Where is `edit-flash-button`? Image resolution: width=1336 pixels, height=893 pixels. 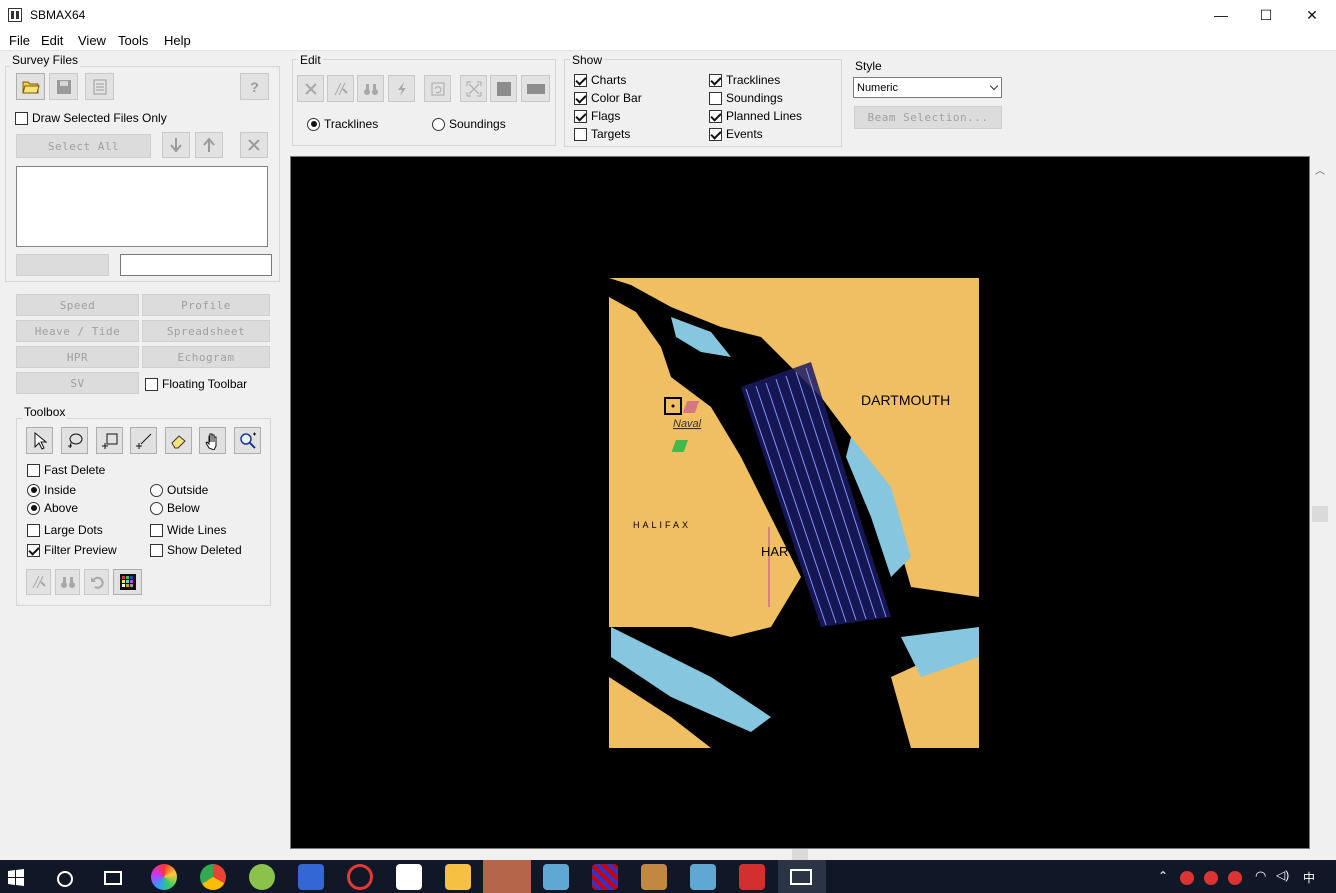
edit-flash-button is located at coordinates (401, 88).